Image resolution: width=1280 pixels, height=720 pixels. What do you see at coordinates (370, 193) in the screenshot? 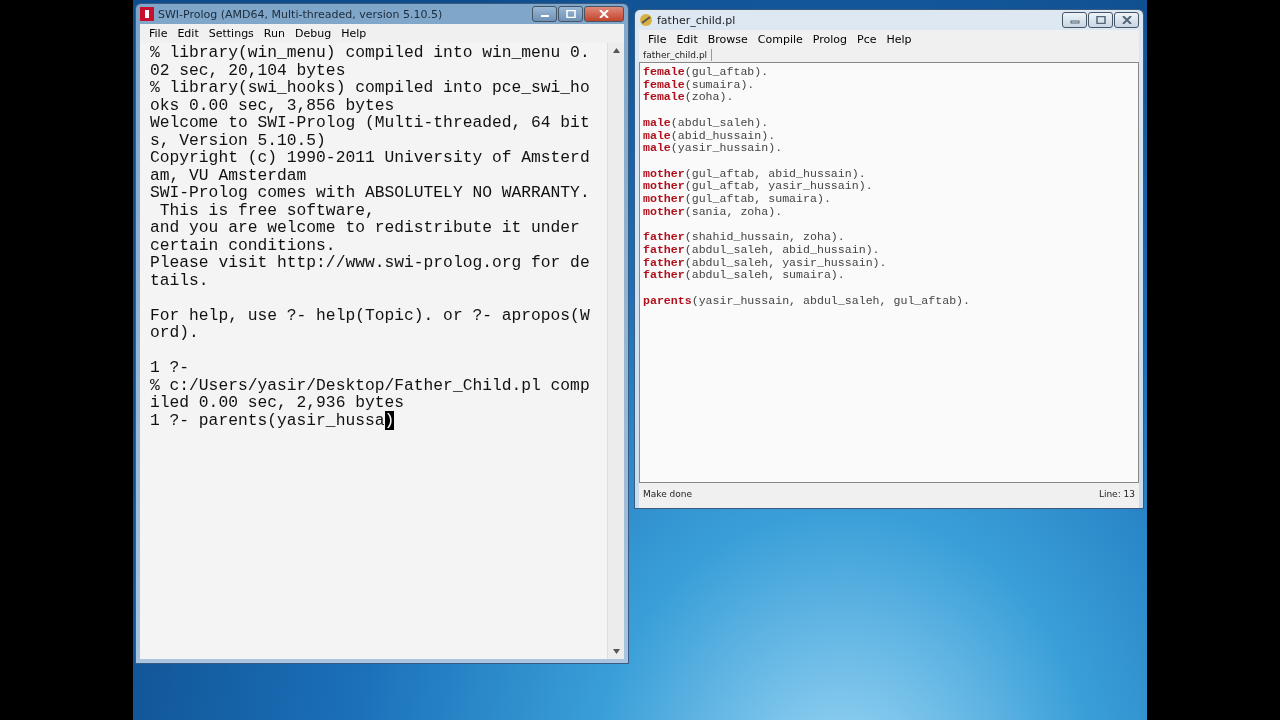
I see `console-line: SWI-Prolog comes with ABSOLUTELY NO WARRANTY.` at bounding box center [370, 193].